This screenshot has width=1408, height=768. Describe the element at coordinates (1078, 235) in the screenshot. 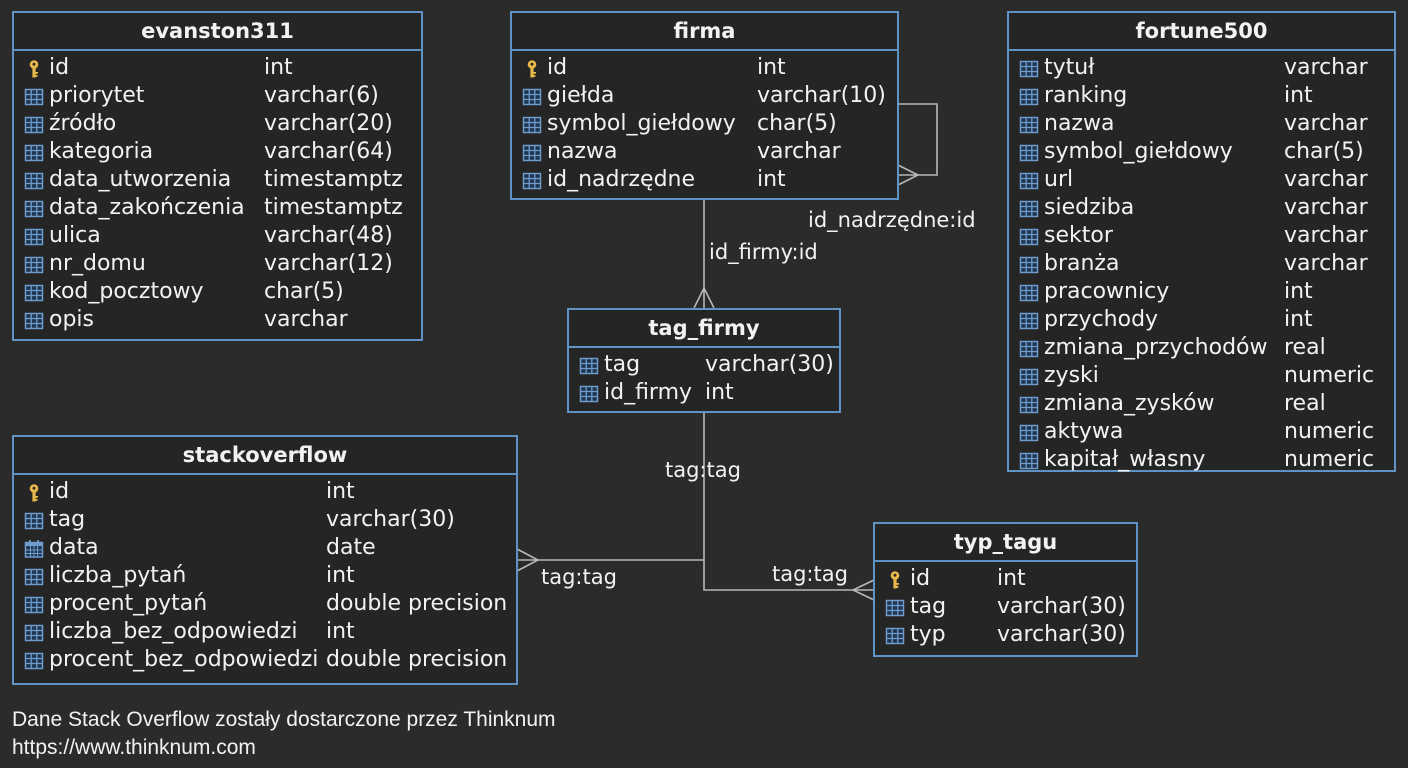

I see `column-name: sektor` at that location.